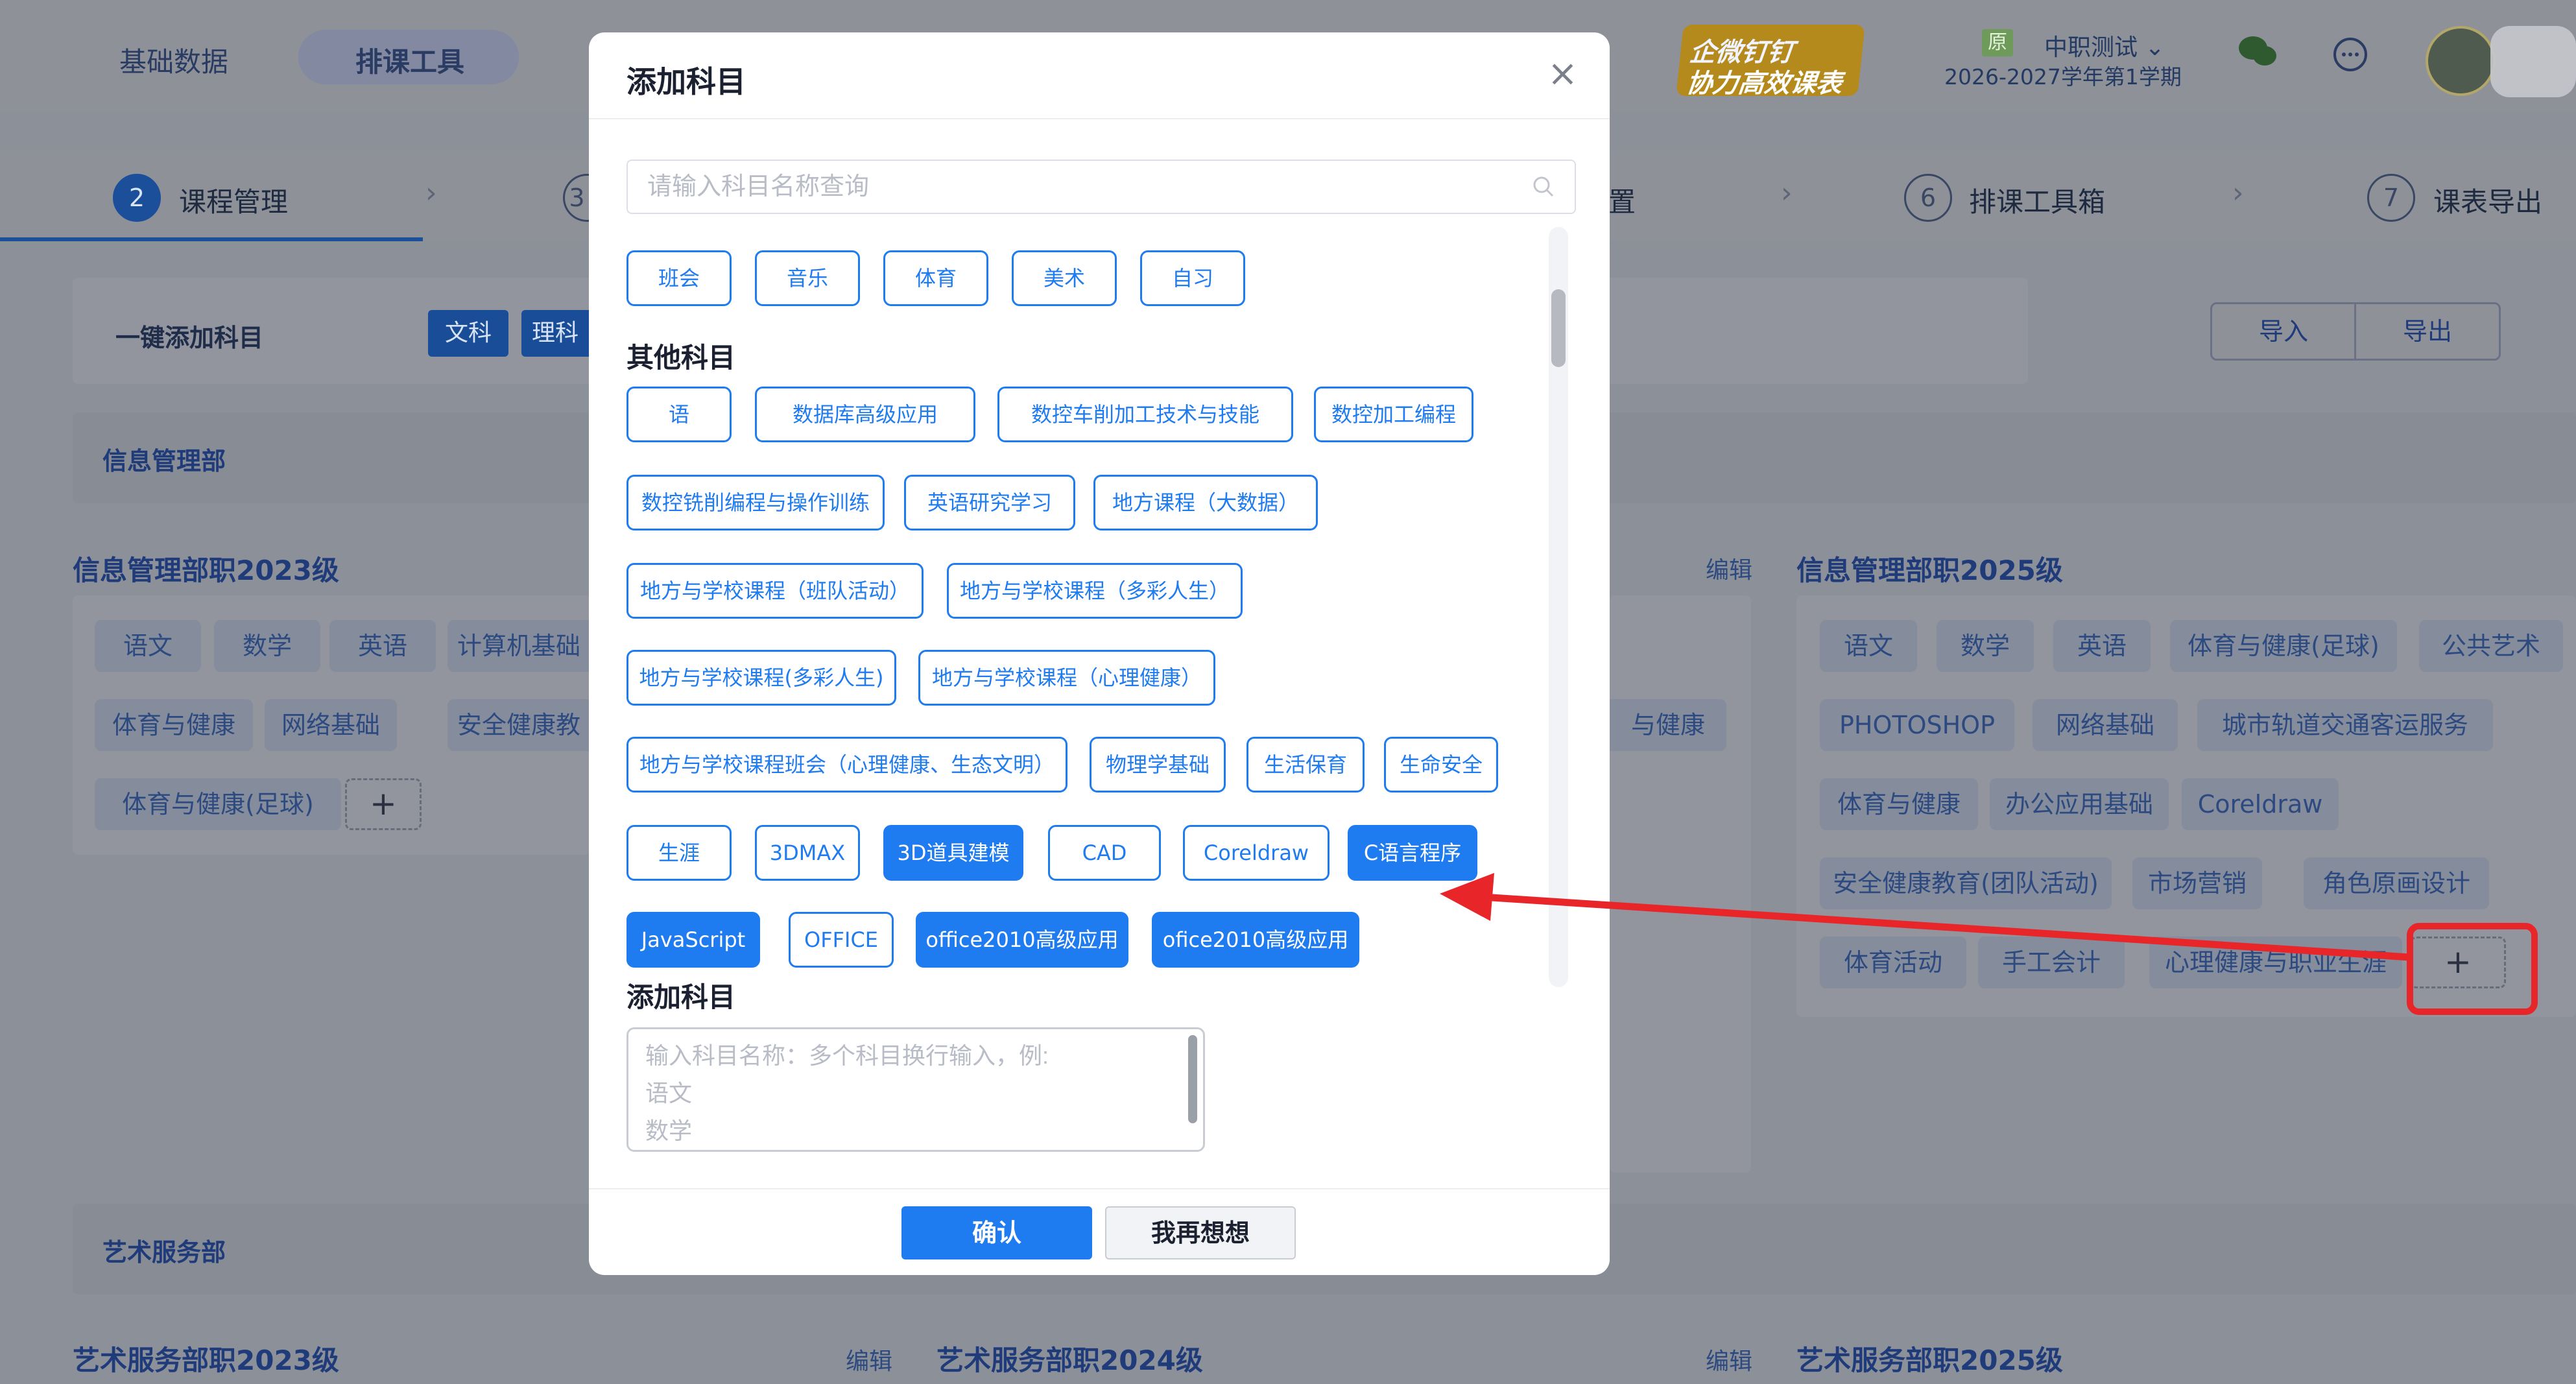 The height and width of the screenshot is (1384, 2576). Describe the element at coordinates (686, 81) in the screenshot. I see `dialog-title: 添加科目` at that location.